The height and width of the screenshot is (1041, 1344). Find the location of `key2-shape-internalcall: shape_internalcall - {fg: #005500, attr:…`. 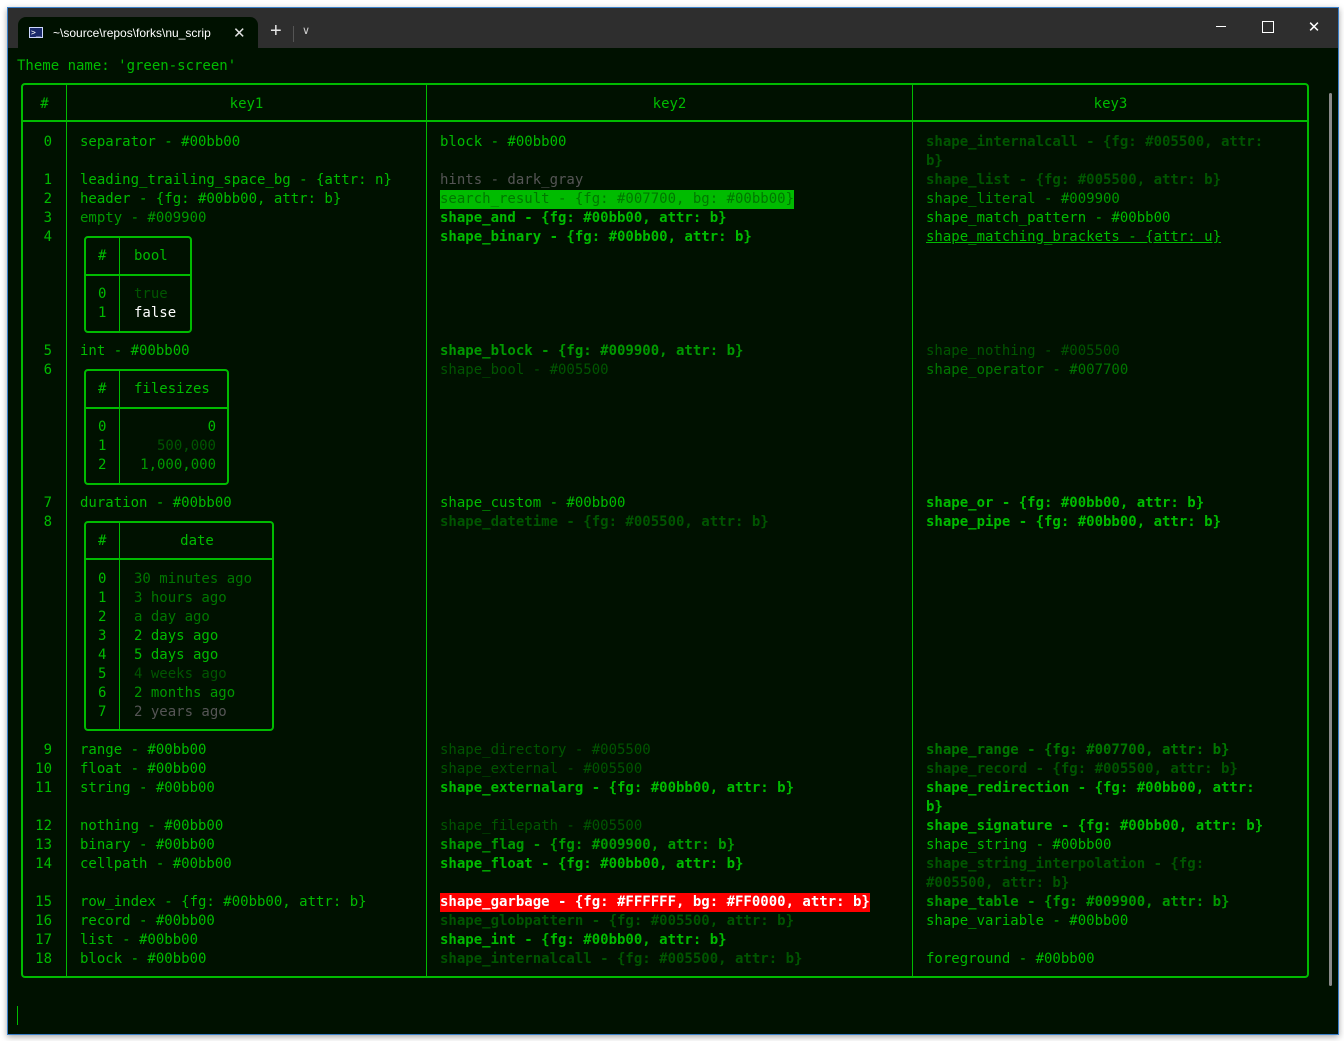

key2-shape-internalcall: shape_internalcall - {fg: #005500, attr:… is located at coordinates (621, 959).